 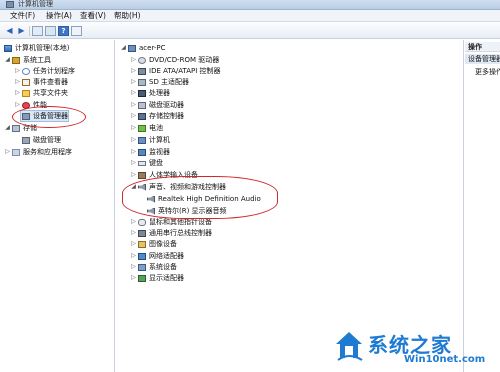 What do you see at coordinates (142, 128) in the screenshot?
I see `battery-icon` at bounding box center [142, 128].